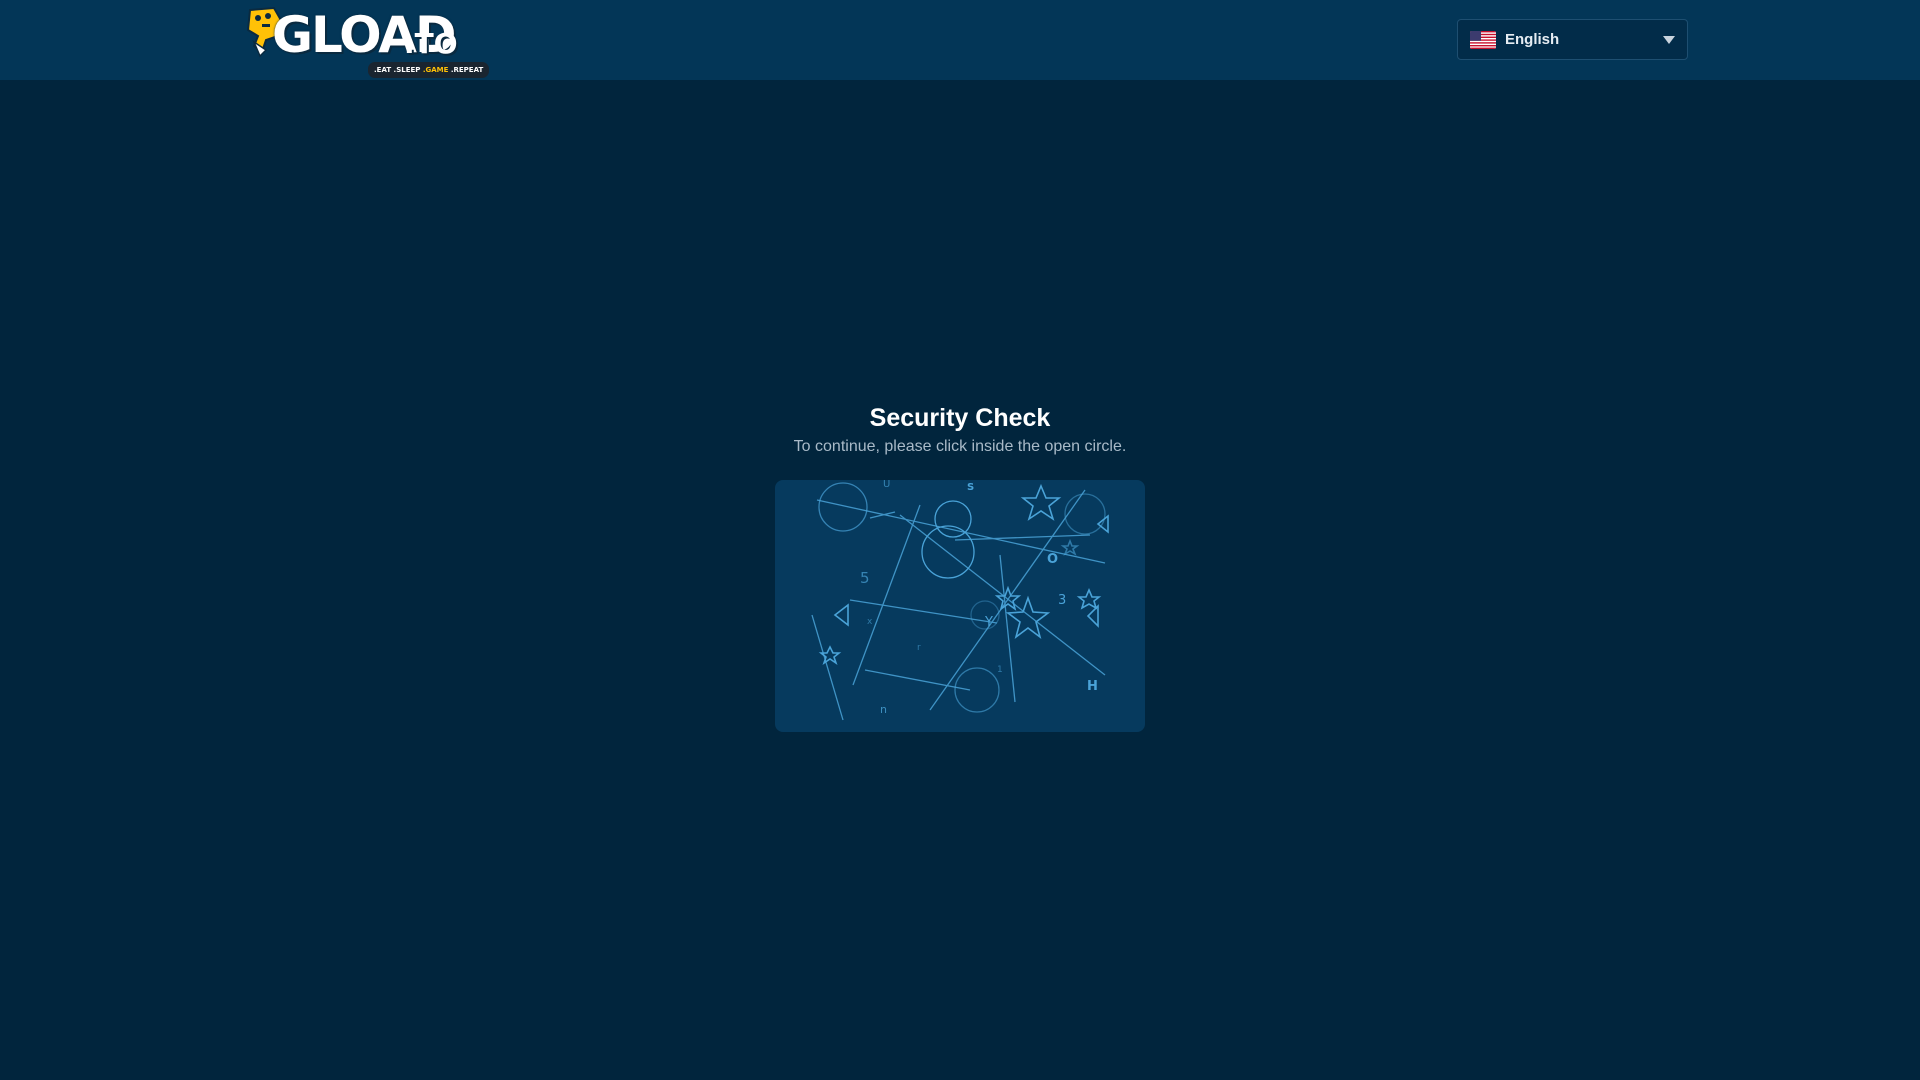 This screenshot has height=1080, width=1920. Describe the element at coordinates (919, 648) in the screenshot. I see `svg-text: r` at that location.